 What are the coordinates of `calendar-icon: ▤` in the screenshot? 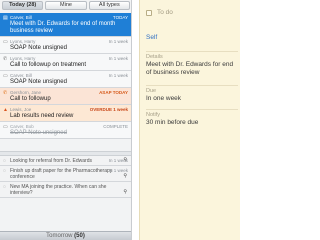 It's located at (5, 18).